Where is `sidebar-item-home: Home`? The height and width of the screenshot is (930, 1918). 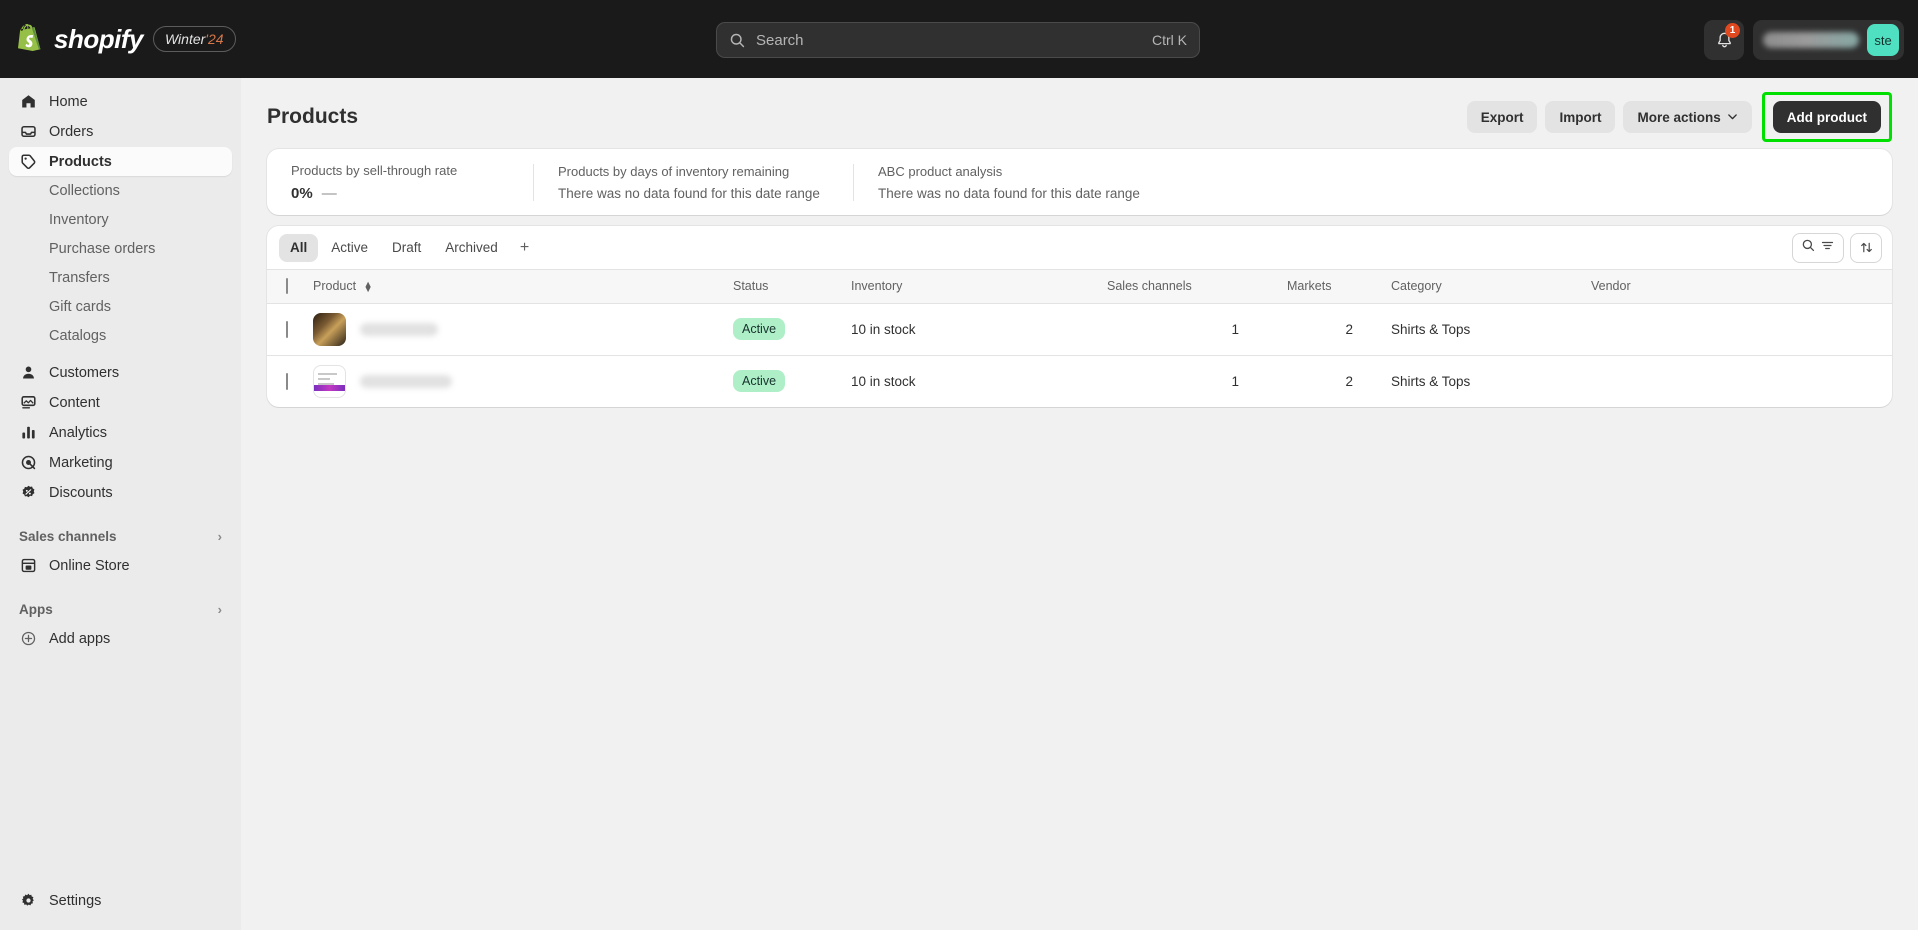
sidebar-item-home: Home is located at coordinates (120, 101).